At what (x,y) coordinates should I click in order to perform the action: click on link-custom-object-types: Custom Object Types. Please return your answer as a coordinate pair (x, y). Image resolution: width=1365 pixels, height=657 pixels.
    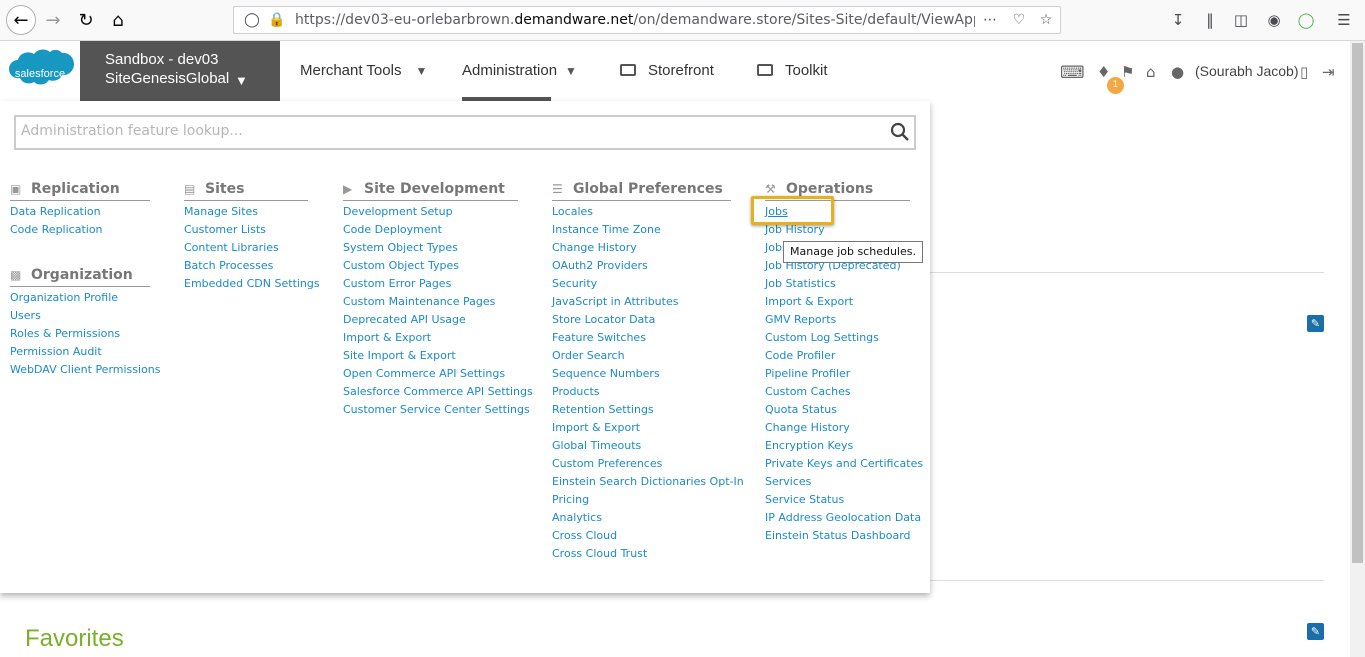
    Looking at the image, I should click on (430, 266).